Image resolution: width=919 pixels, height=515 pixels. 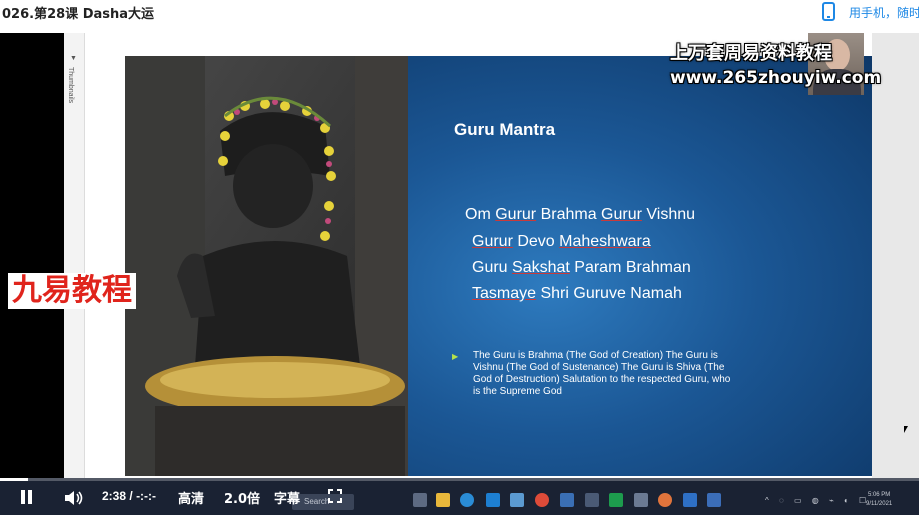 What do you see at coordinates (72, 291) in the screenshot?
I see `brand-logo: 九易教程` at bounding box center [72, 291].